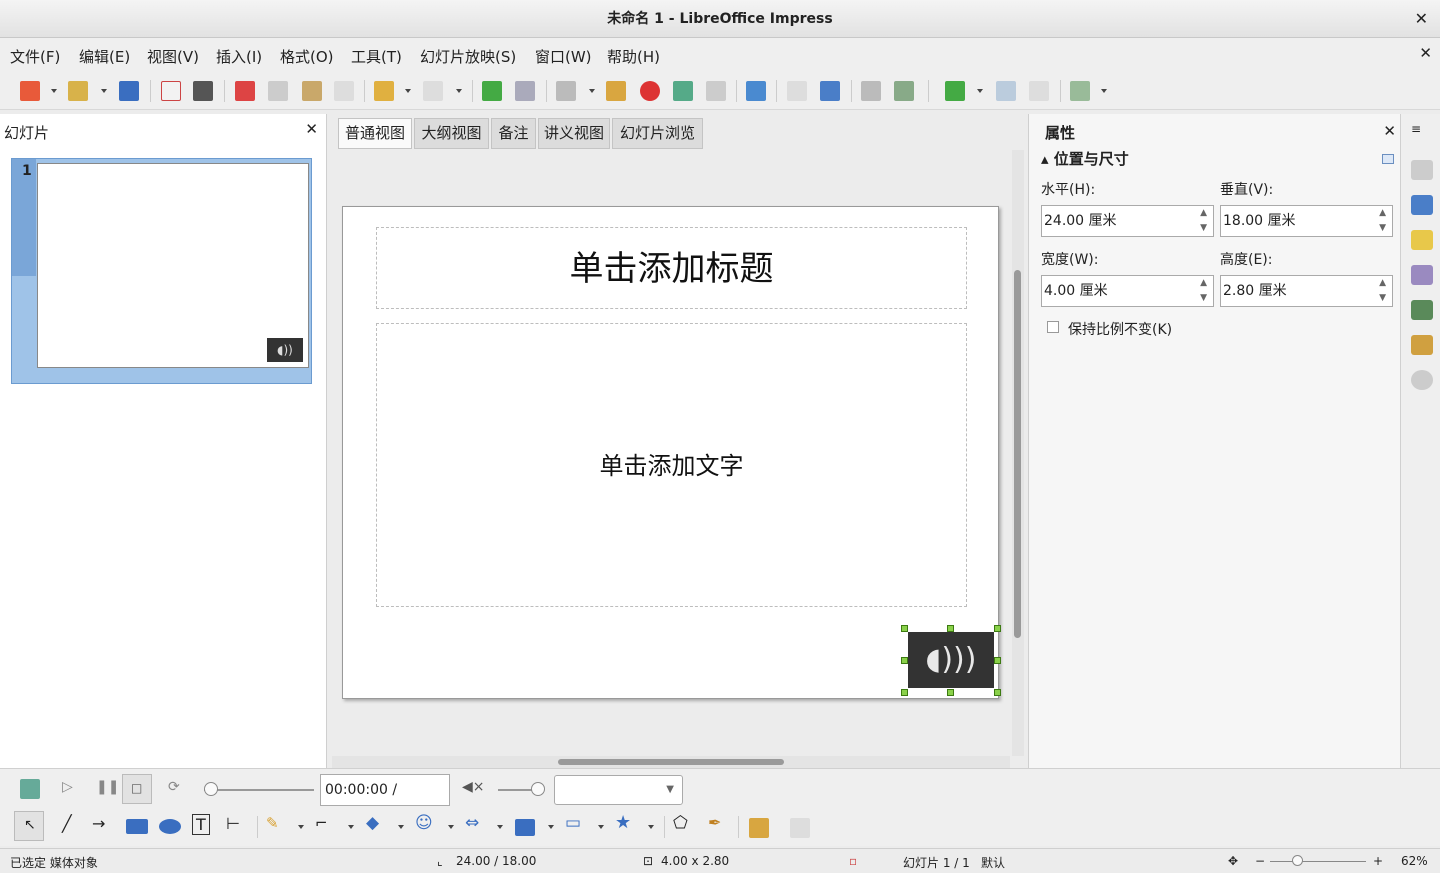 The height and width of the screenshot is (873, 1440). I want to click on vertical-text-icon: ⊢, so click(233, 823).